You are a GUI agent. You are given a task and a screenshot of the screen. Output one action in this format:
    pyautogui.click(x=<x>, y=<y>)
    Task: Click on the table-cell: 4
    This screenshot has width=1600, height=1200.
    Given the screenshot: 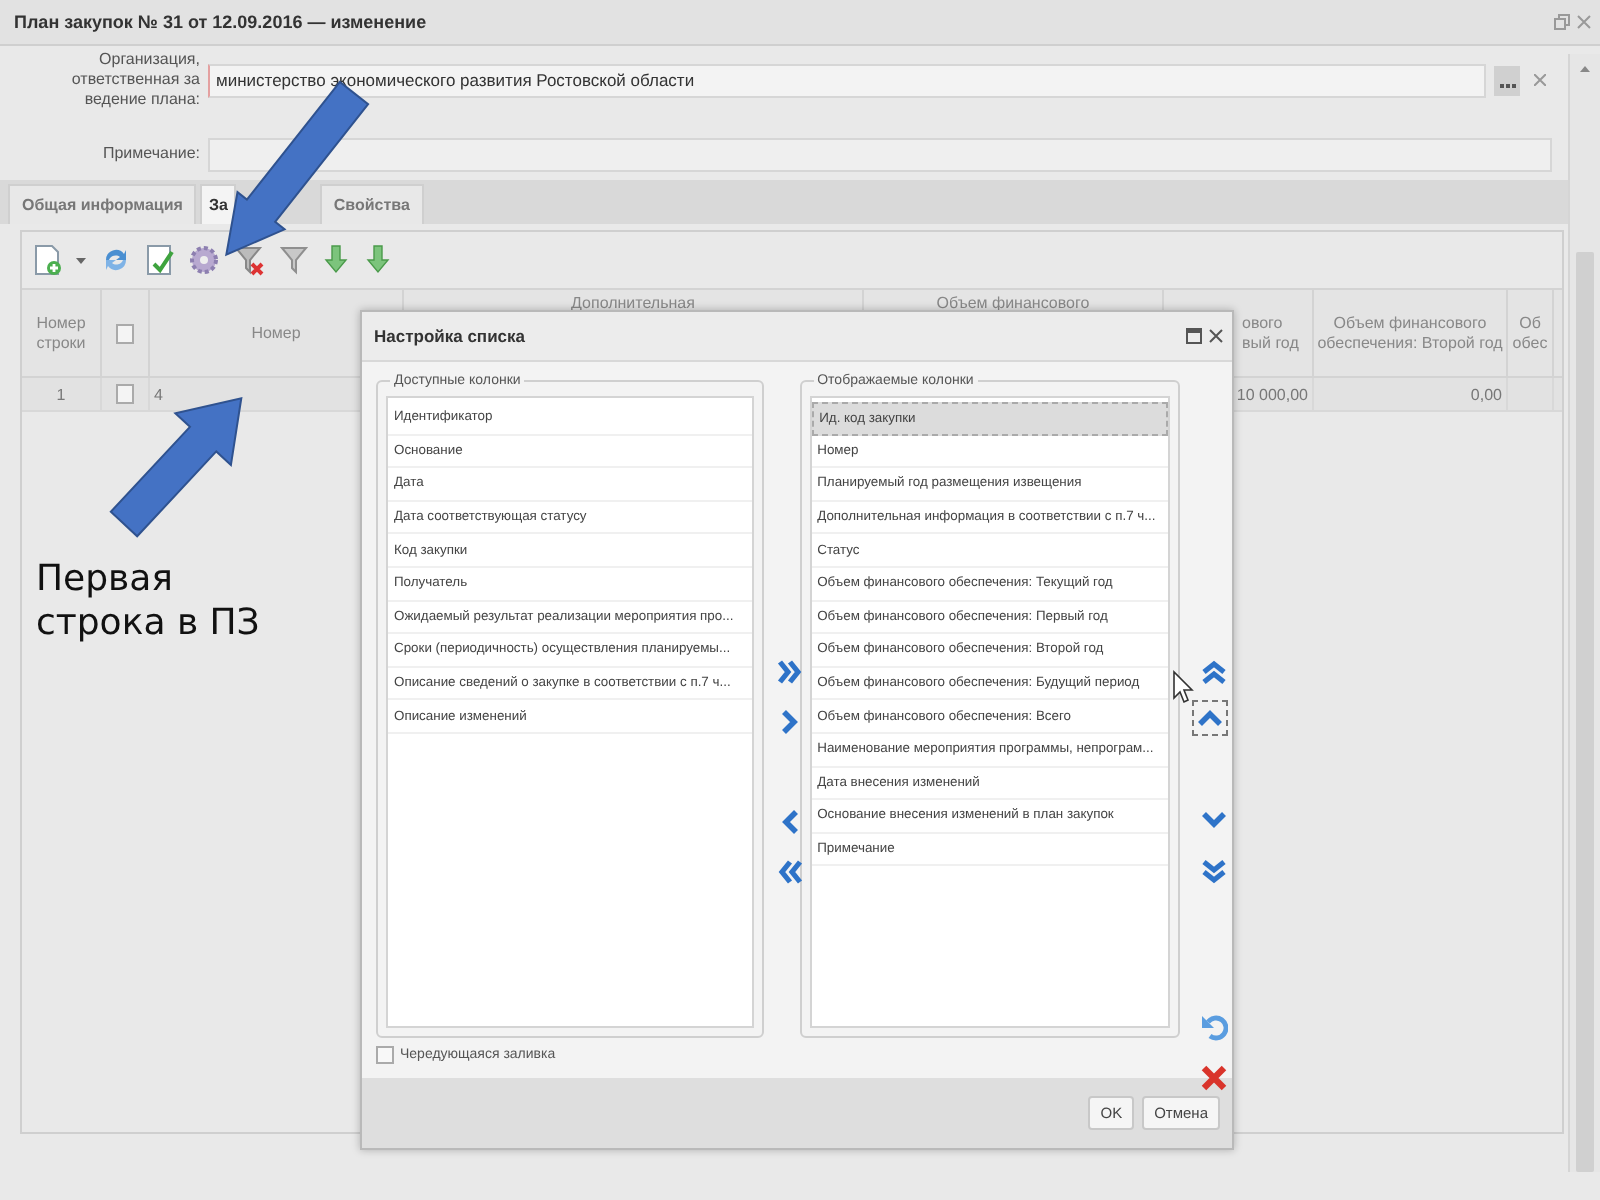 What is the action you would take?
    pyautogui.click(x=158, y=394)
    